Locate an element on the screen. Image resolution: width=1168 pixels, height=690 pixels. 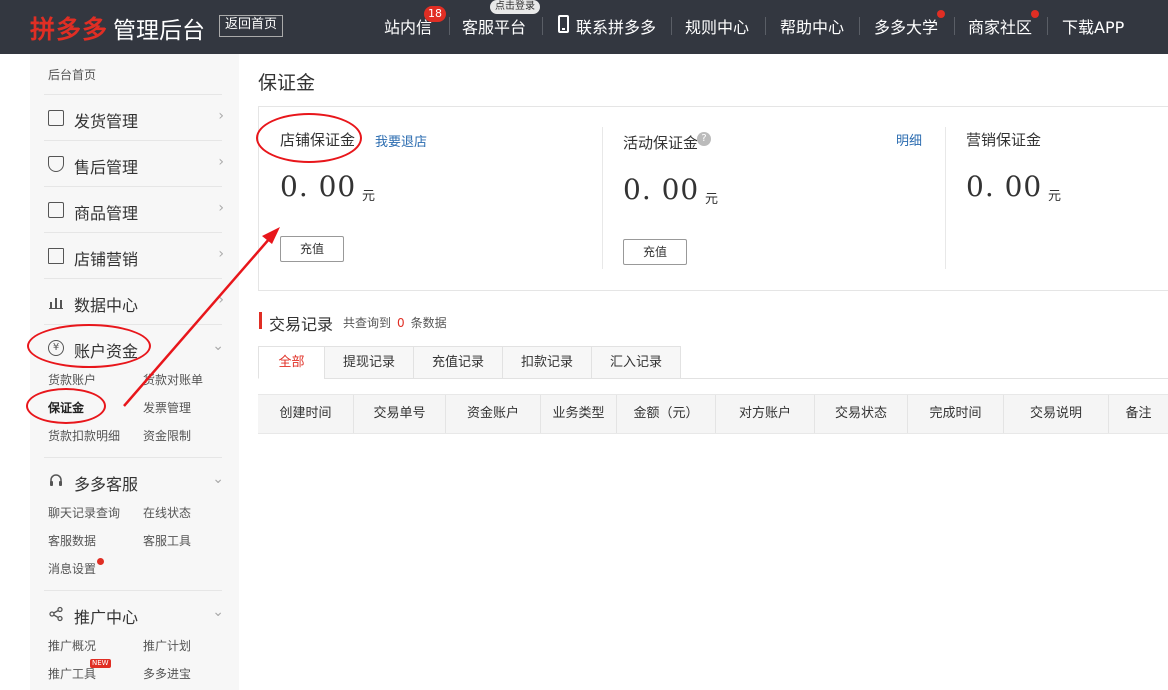
column-header: 交易说明 is located at coordinates (1056, 414).